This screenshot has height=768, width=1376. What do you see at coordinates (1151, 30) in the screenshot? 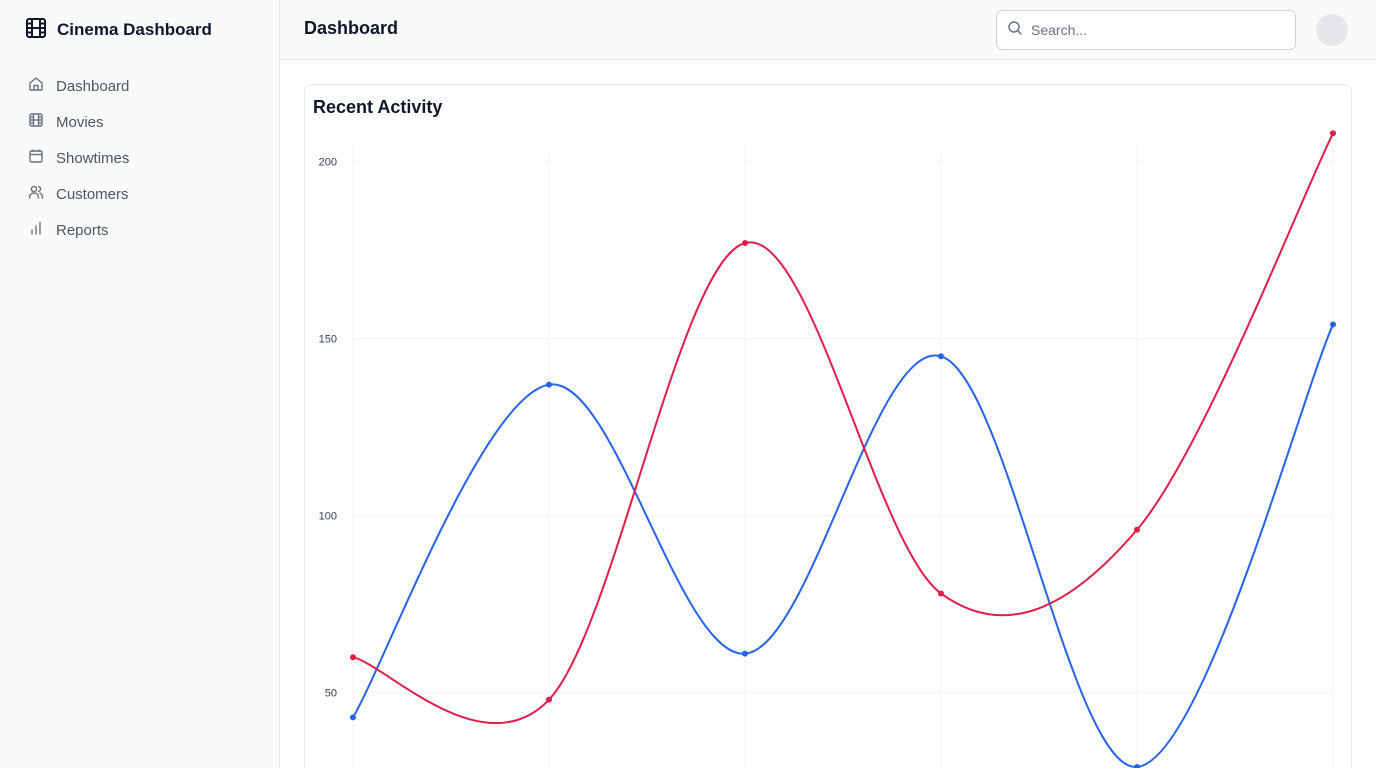
I see `search-input` at bounding box center [1151, 30].